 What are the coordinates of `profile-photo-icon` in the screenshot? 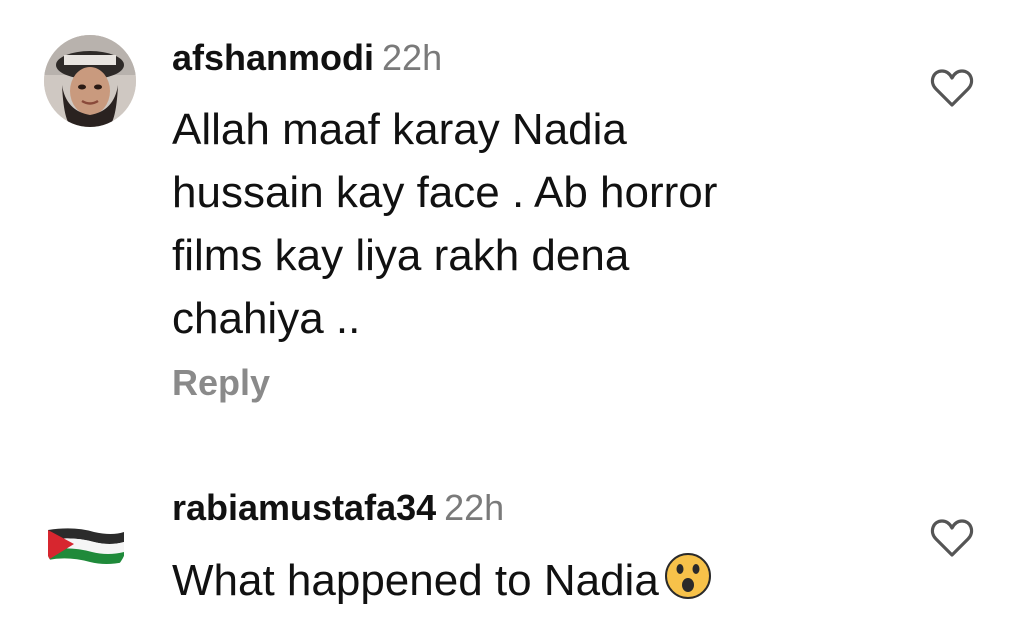 It's located at (90, 81).